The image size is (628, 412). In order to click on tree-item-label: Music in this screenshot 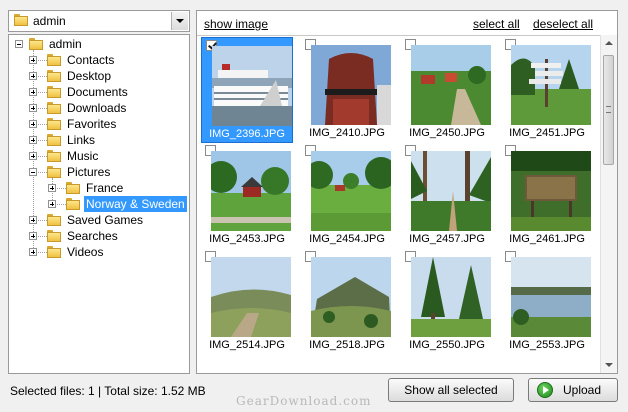, I will do `click(83, 156)`.